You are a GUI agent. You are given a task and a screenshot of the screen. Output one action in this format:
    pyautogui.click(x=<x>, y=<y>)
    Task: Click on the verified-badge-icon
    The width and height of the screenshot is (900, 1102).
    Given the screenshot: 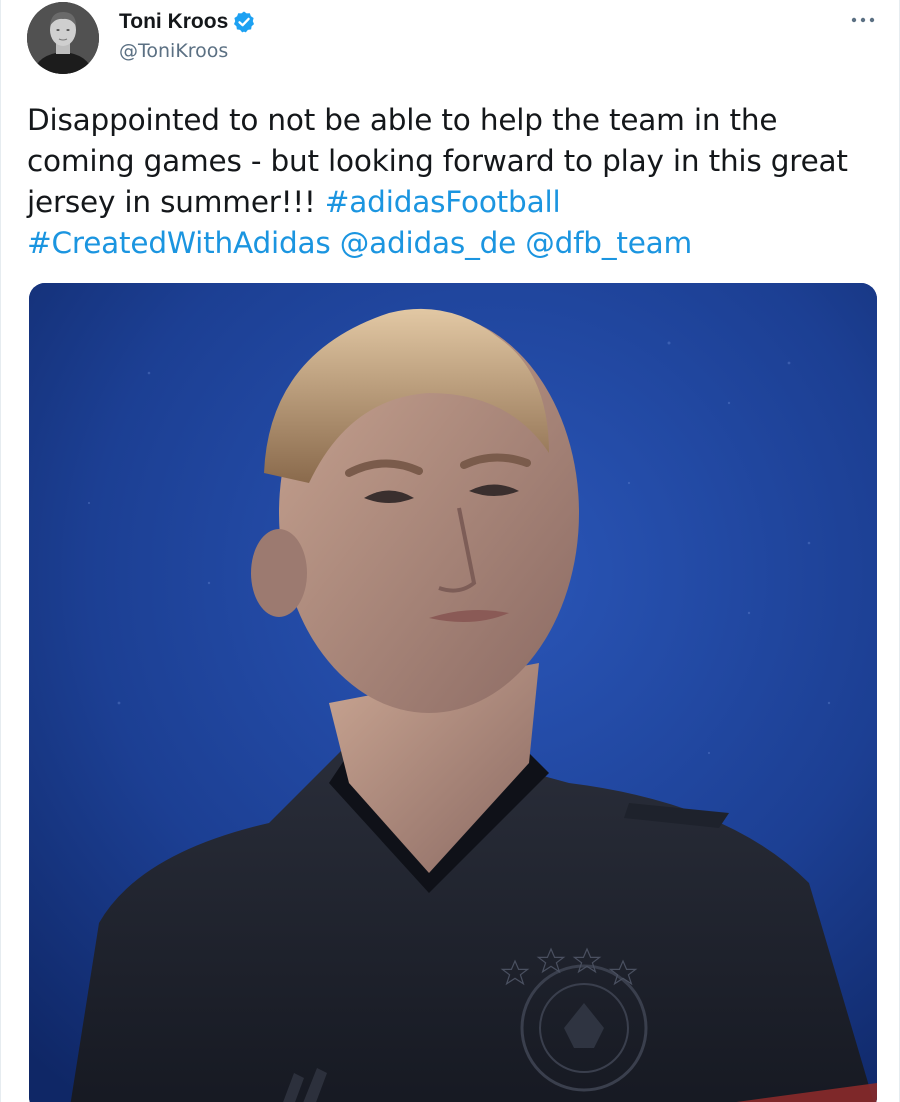 What is the action you would take?
    pyautogui.click(x=244, y=22)
    